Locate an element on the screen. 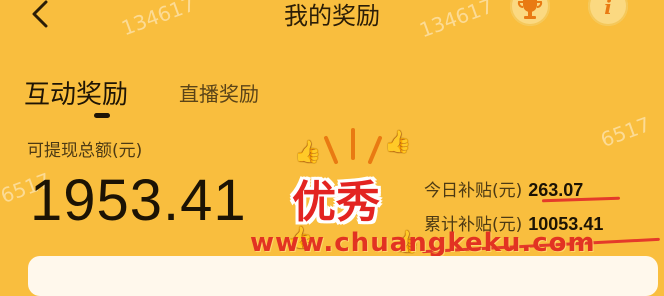  trophy-icon is located at coordinates (530, 9).